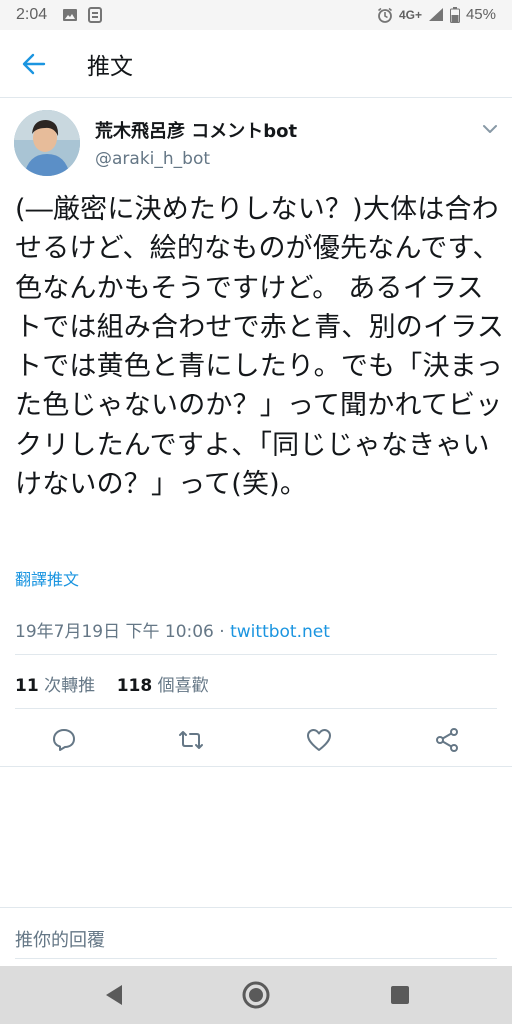 Image resolution: width=512 pixels, height=1024 pixels. What do you see at coordinates (112, 683) in the screenshot?
I see `tweet-stats: 11 次轉推 118 個喜歡` at bounding box center [112, 683].